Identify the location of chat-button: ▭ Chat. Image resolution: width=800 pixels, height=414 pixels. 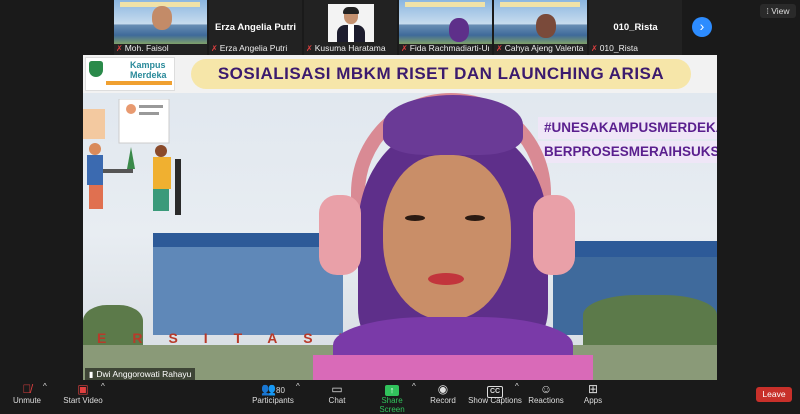
(337, 393).